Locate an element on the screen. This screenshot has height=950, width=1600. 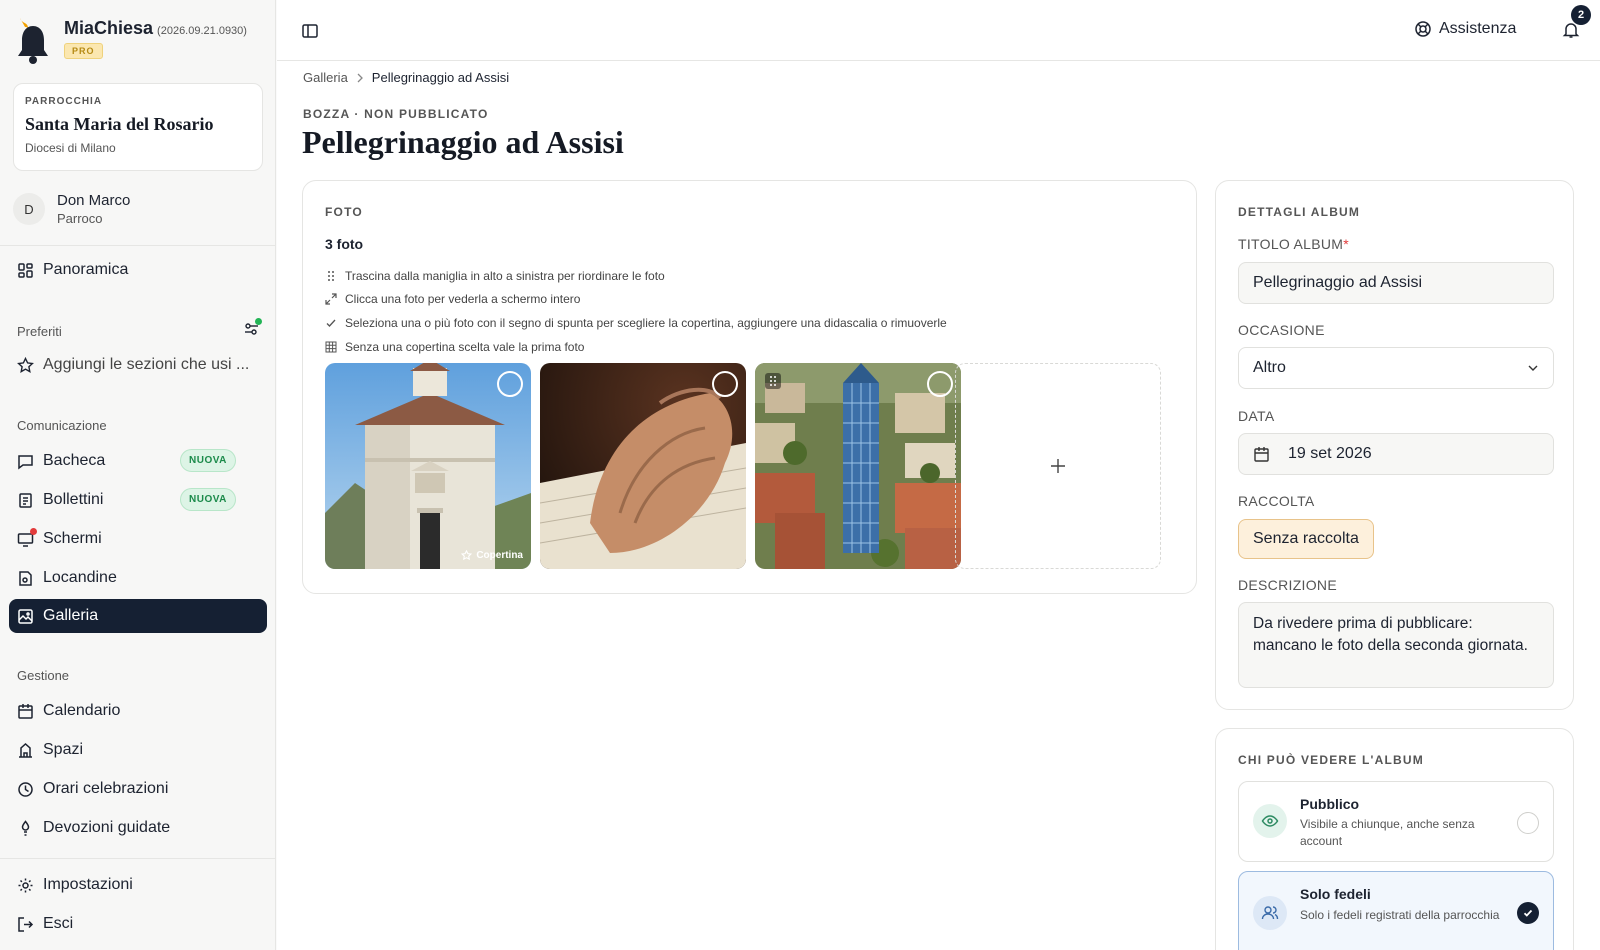
user-profile: D Don Marco Parroco is located at coordinates (71, 209).